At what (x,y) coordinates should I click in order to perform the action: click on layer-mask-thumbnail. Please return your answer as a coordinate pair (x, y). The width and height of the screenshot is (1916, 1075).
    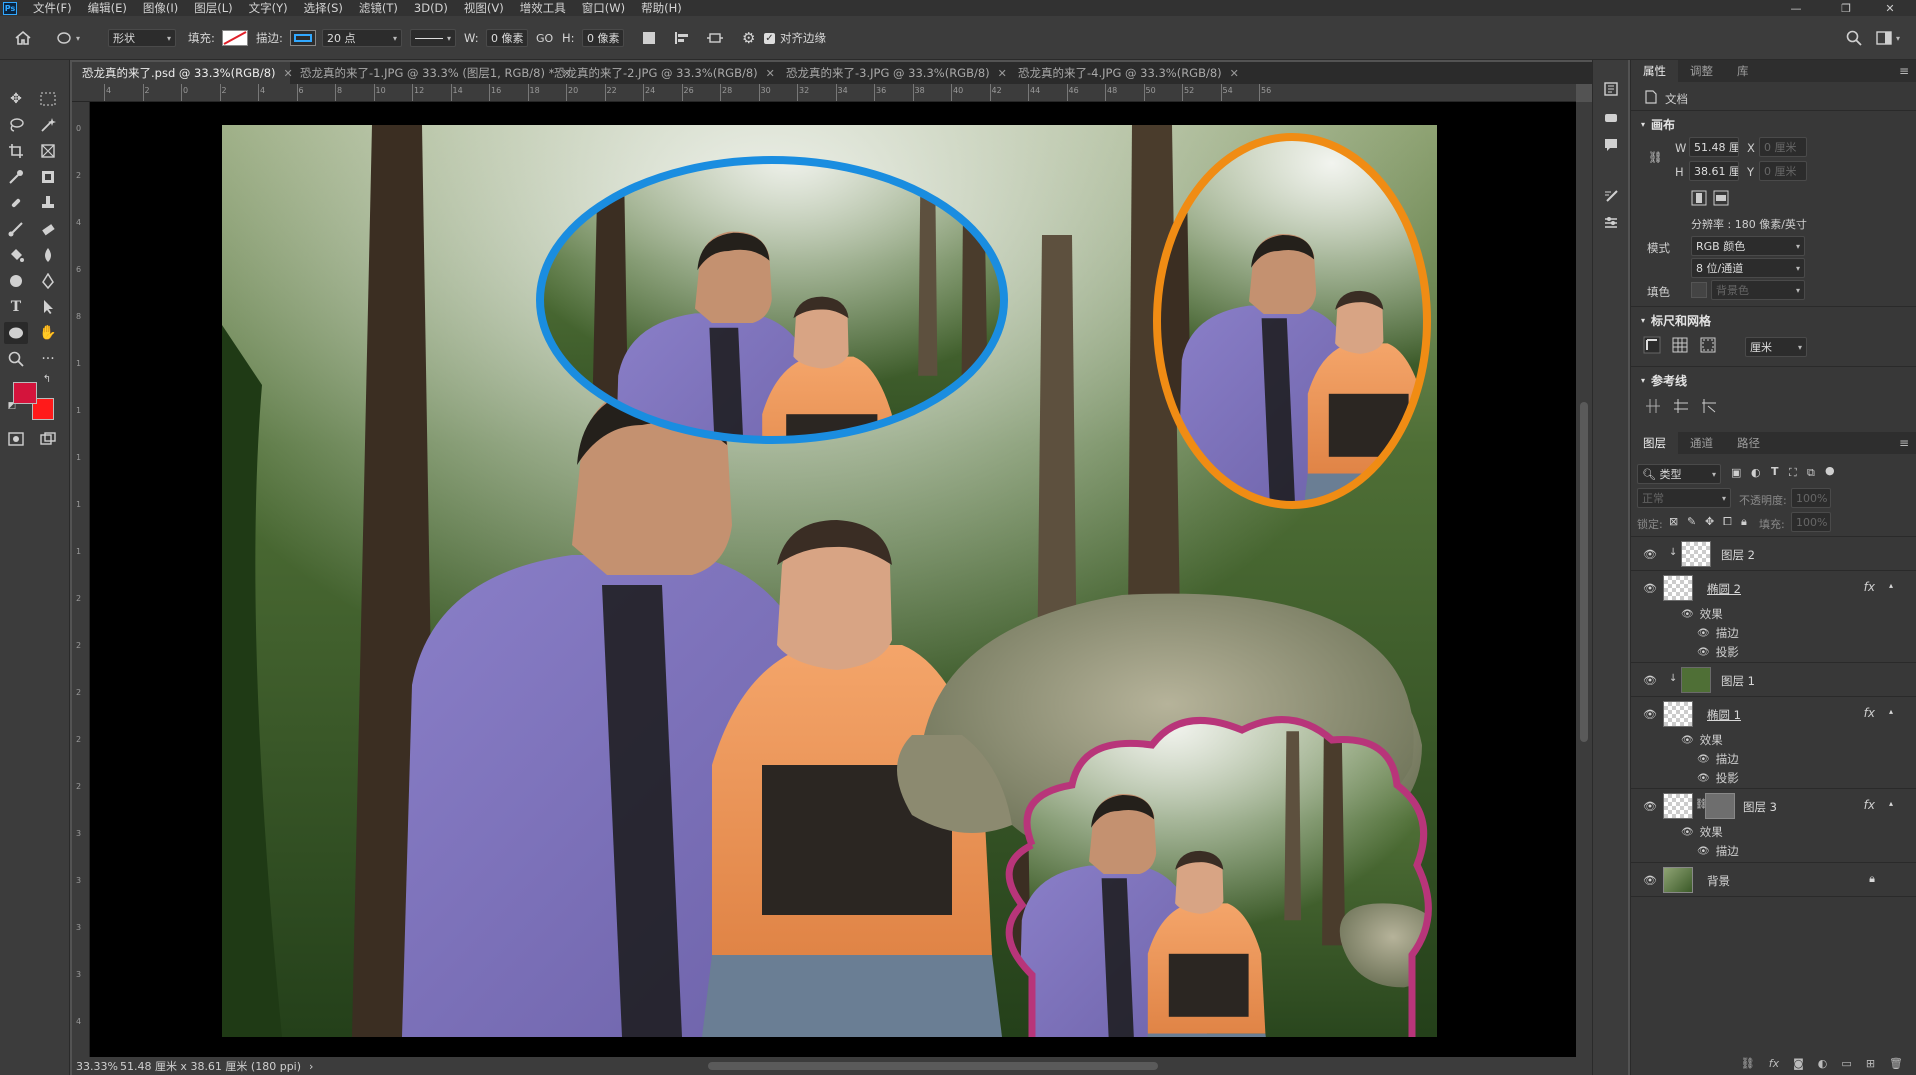
    Looking at the image, I should click on (1720, 806).